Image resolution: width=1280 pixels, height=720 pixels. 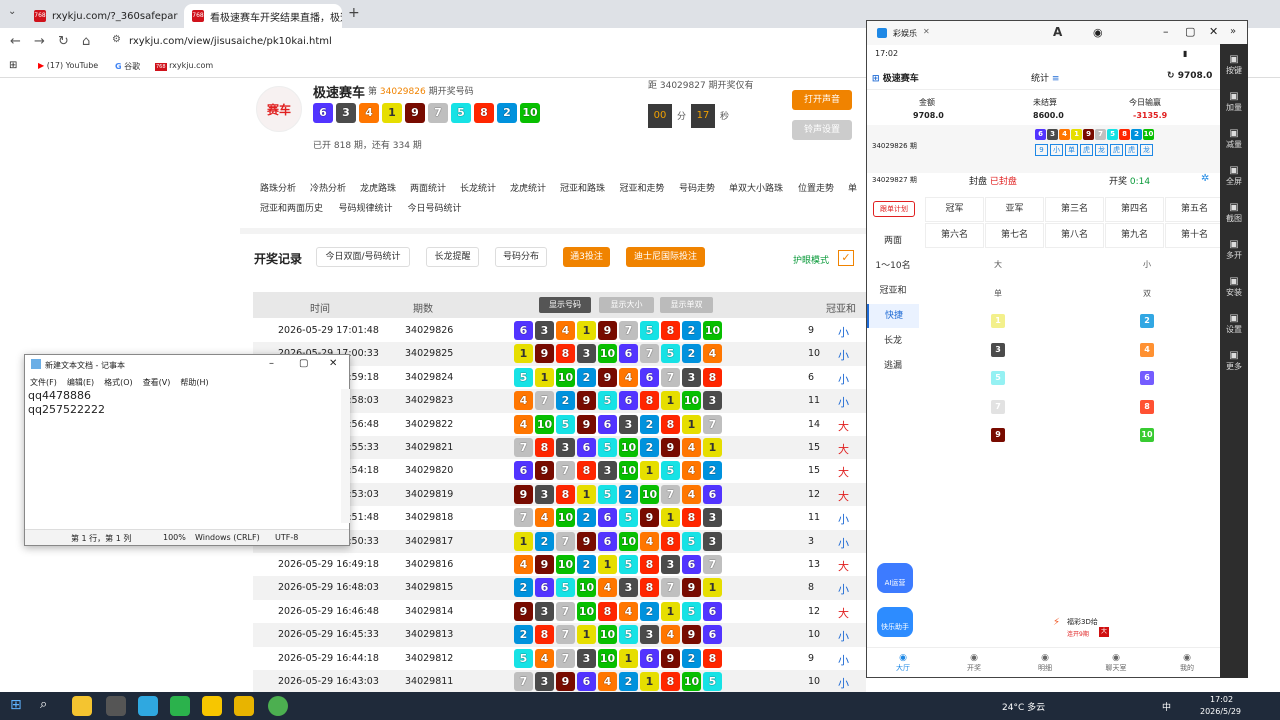 I want to click on number-ball: 2, so click(x=1147, y=321).